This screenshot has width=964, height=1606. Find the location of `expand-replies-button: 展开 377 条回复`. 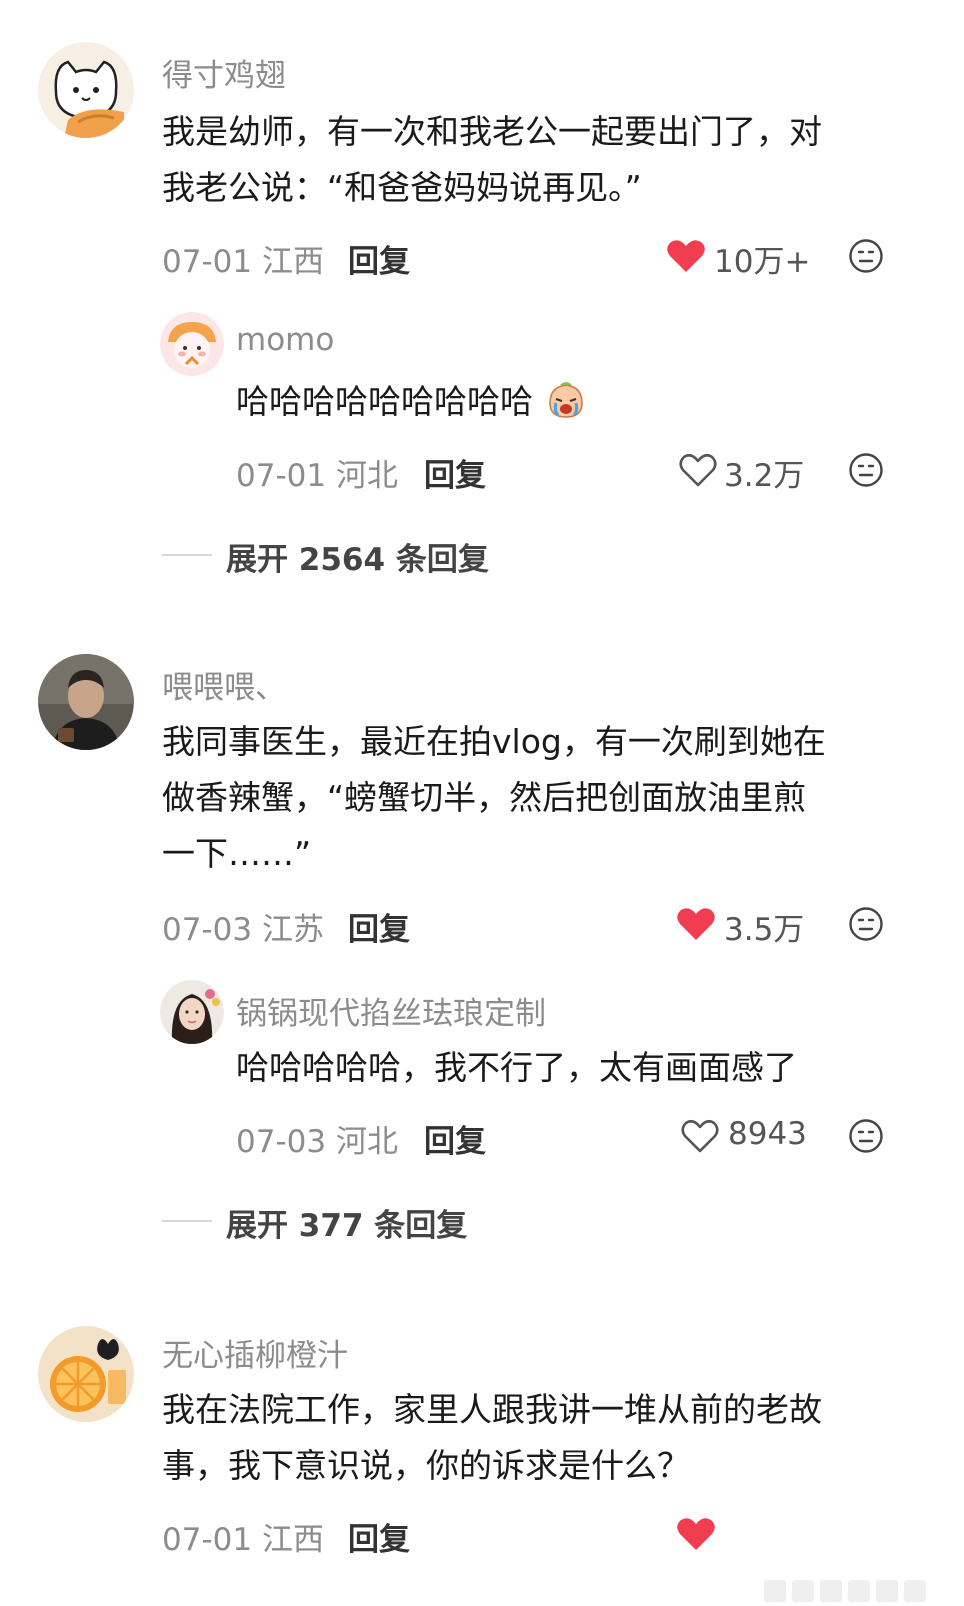

expand-replies-button: 展开 377 条回复 is located at coordinates (346, 1222).